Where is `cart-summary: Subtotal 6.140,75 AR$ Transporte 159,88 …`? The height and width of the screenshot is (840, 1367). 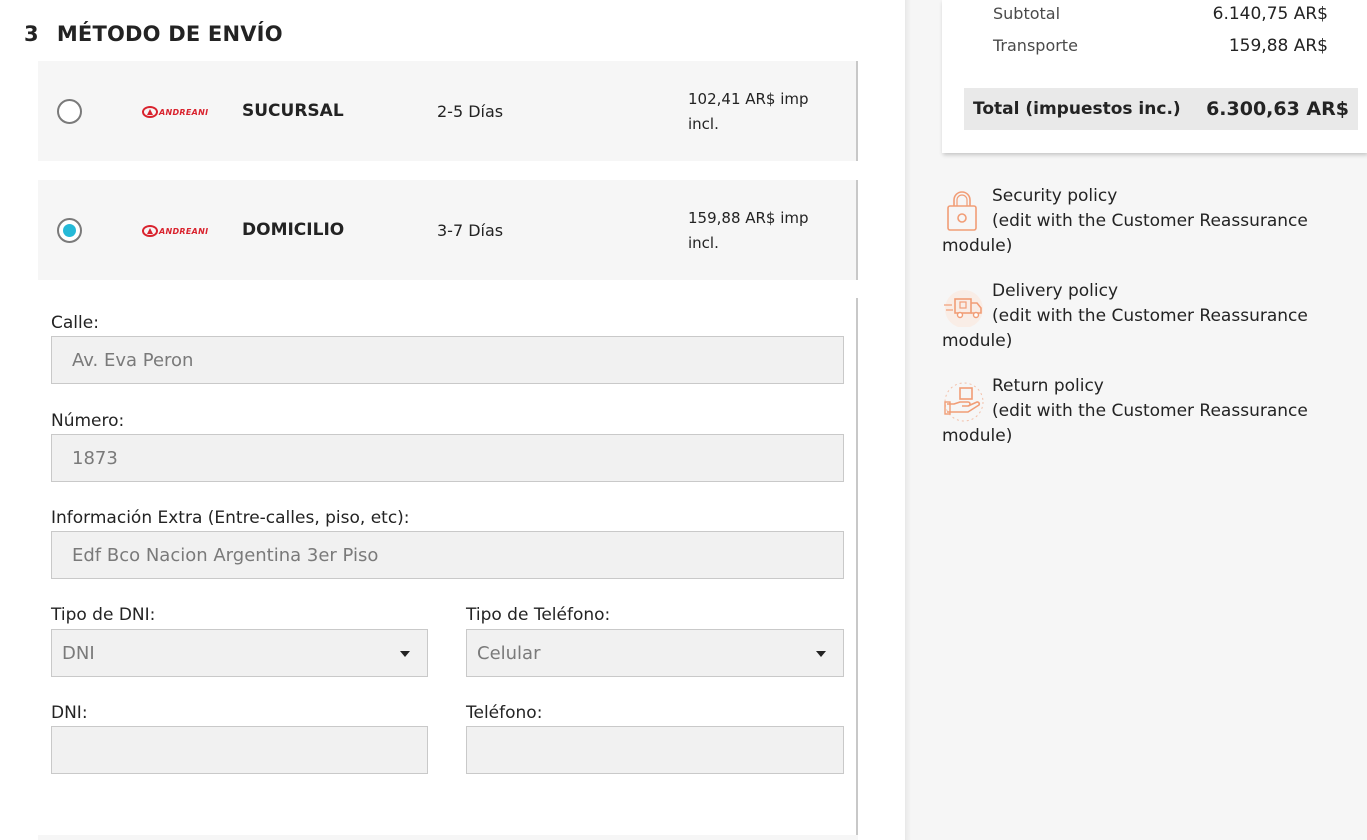
cart-summary: Subtotal 6.140,75 AR$ Transporte 159,88 … is located at coordinates (1154, 76).